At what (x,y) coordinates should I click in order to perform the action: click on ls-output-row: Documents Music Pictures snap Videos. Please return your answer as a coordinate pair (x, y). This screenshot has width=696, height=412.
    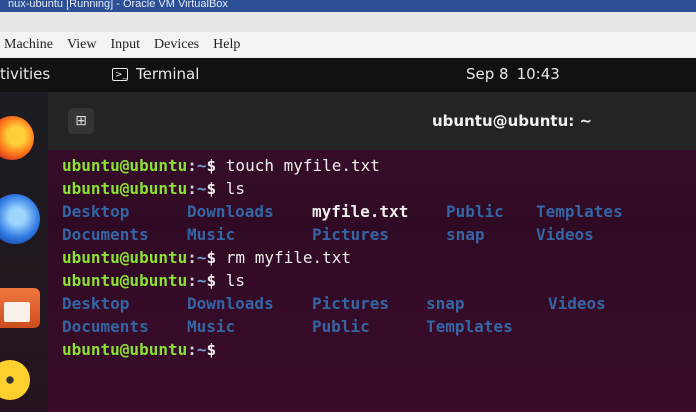
    Looking at the image, I should click on (379, 234).